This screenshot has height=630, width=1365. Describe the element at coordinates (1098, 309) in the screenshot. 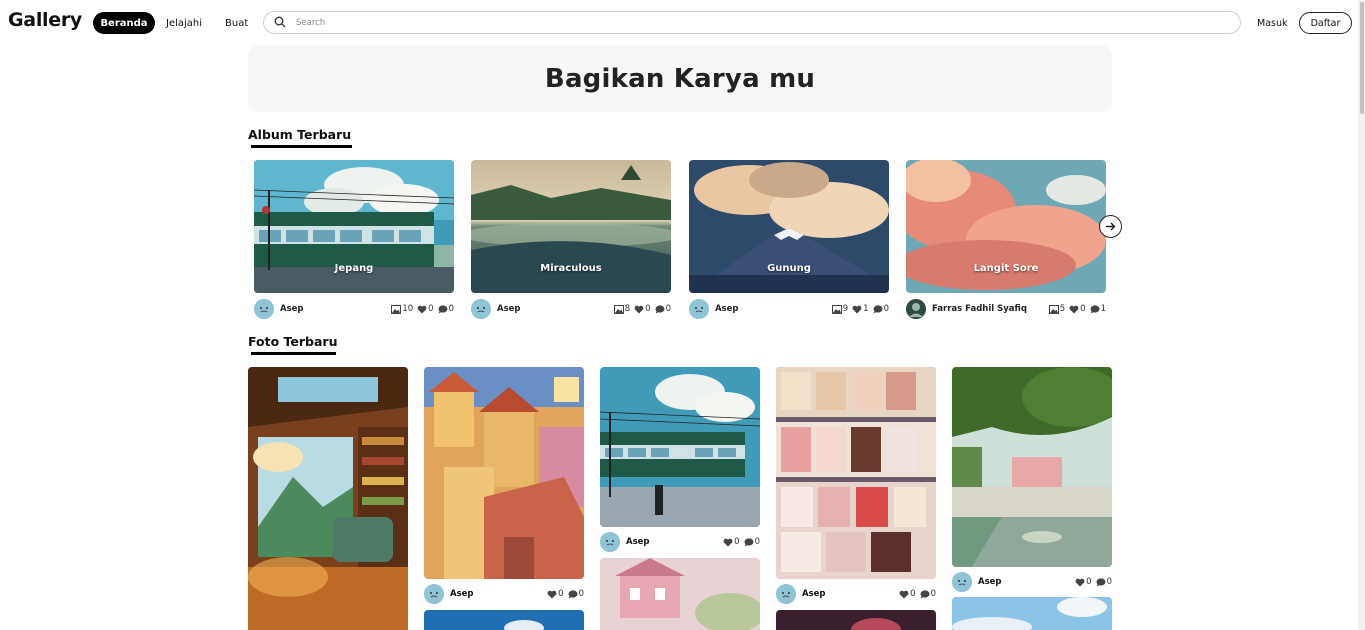

I see `comment-count: 1` at that location.